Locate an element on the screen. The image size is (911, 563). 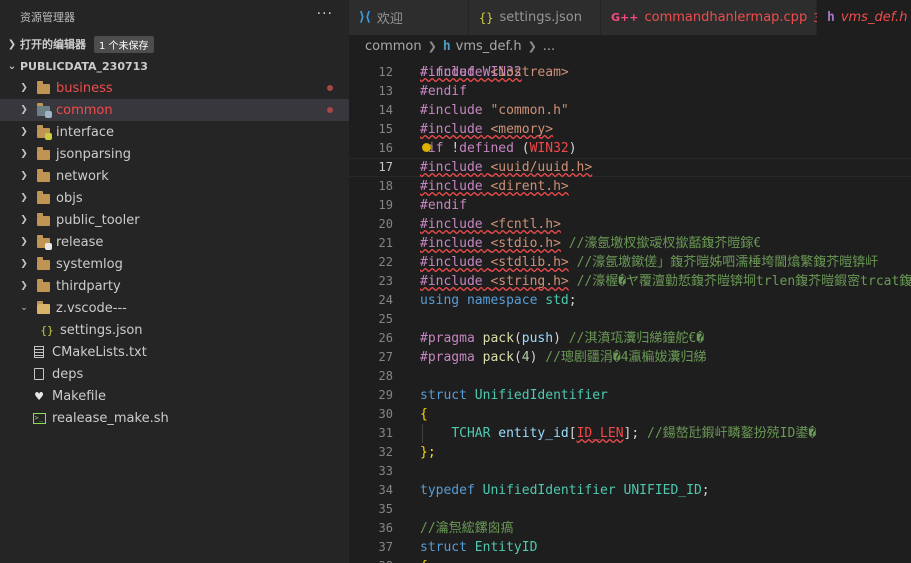
tree-item-objs: ❯ objs is located at coordinates (174, 198).